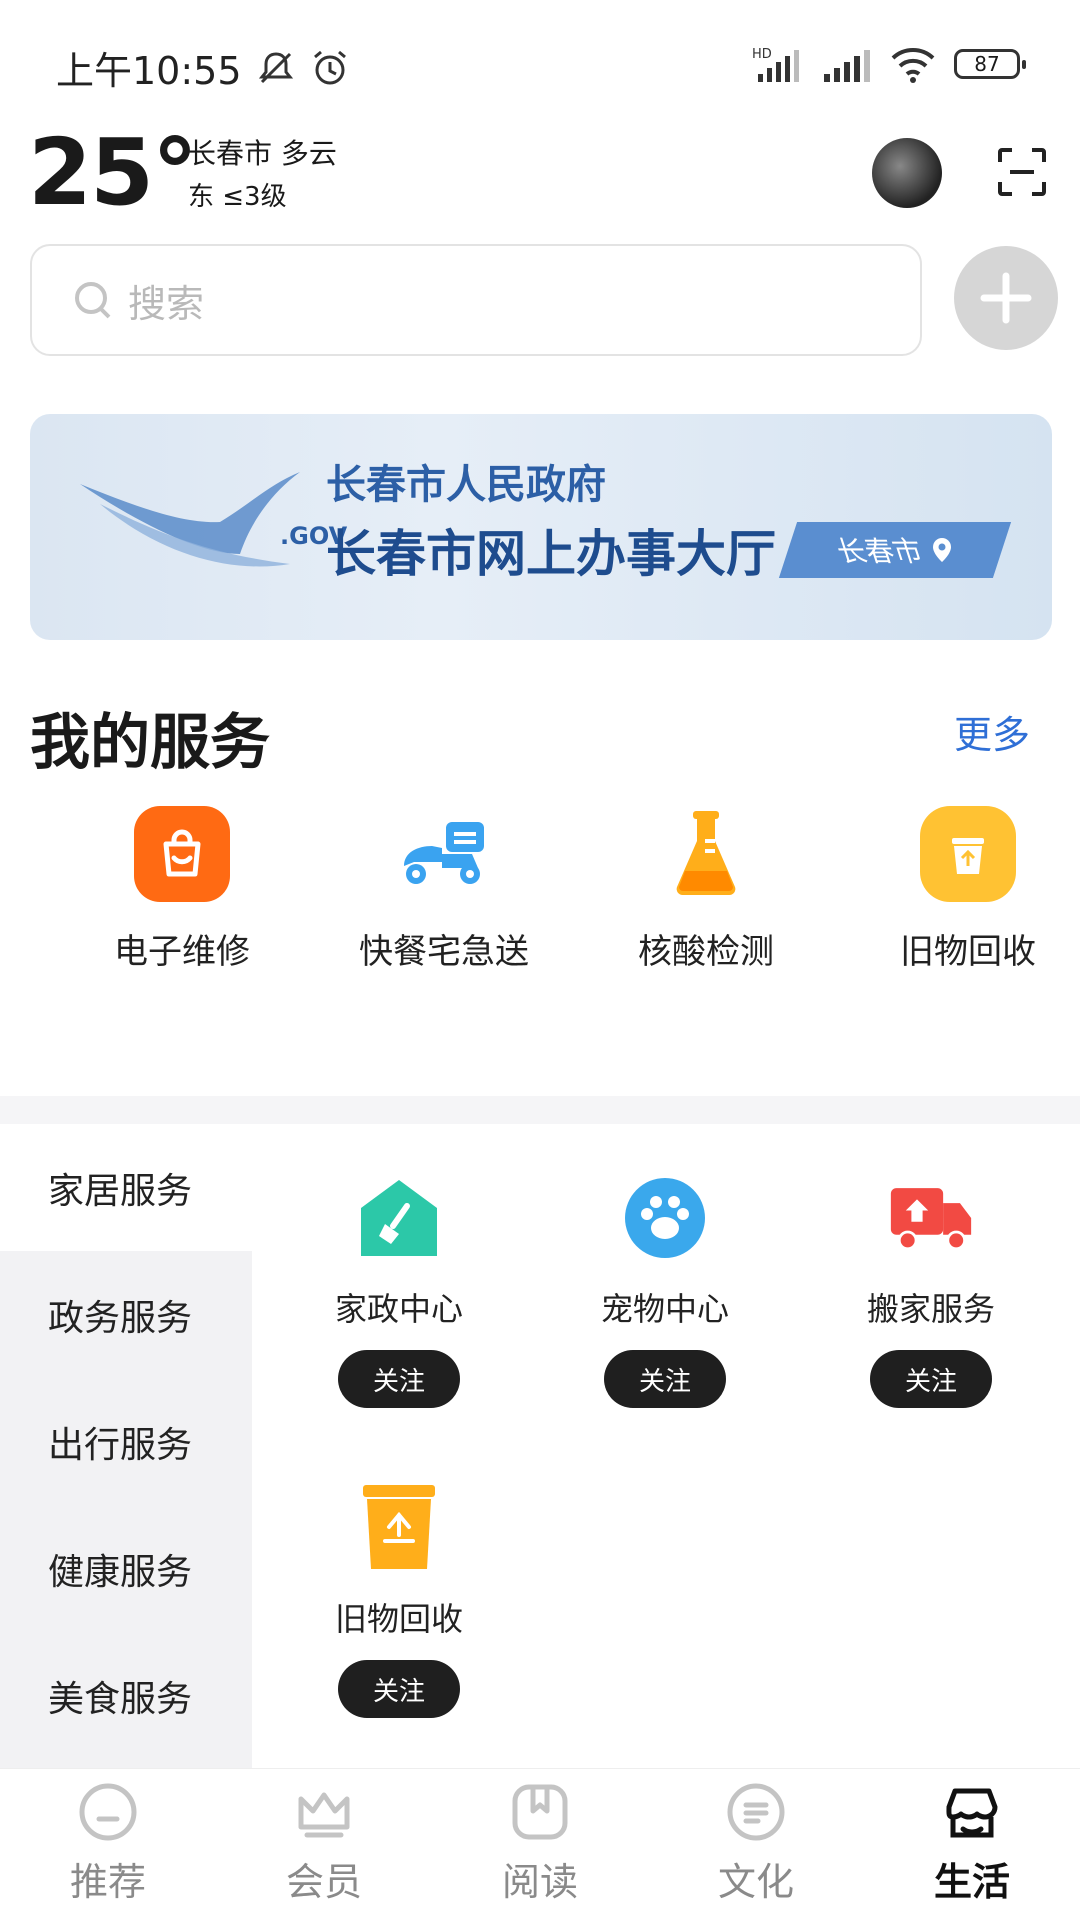  I want to click on weather-city-condition: 长春市 多云, so click(262, 152).